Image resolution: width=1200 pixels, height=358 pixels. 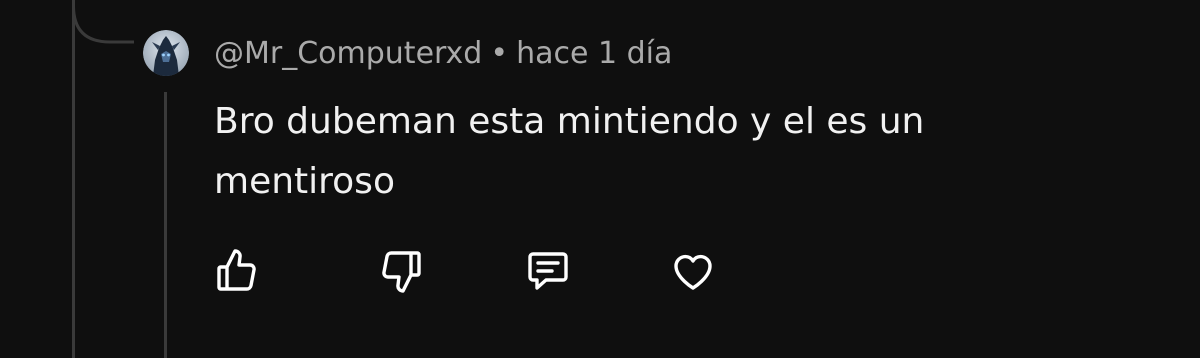 I want to click on thumbs-down-icon, so click(x=401, y=272).